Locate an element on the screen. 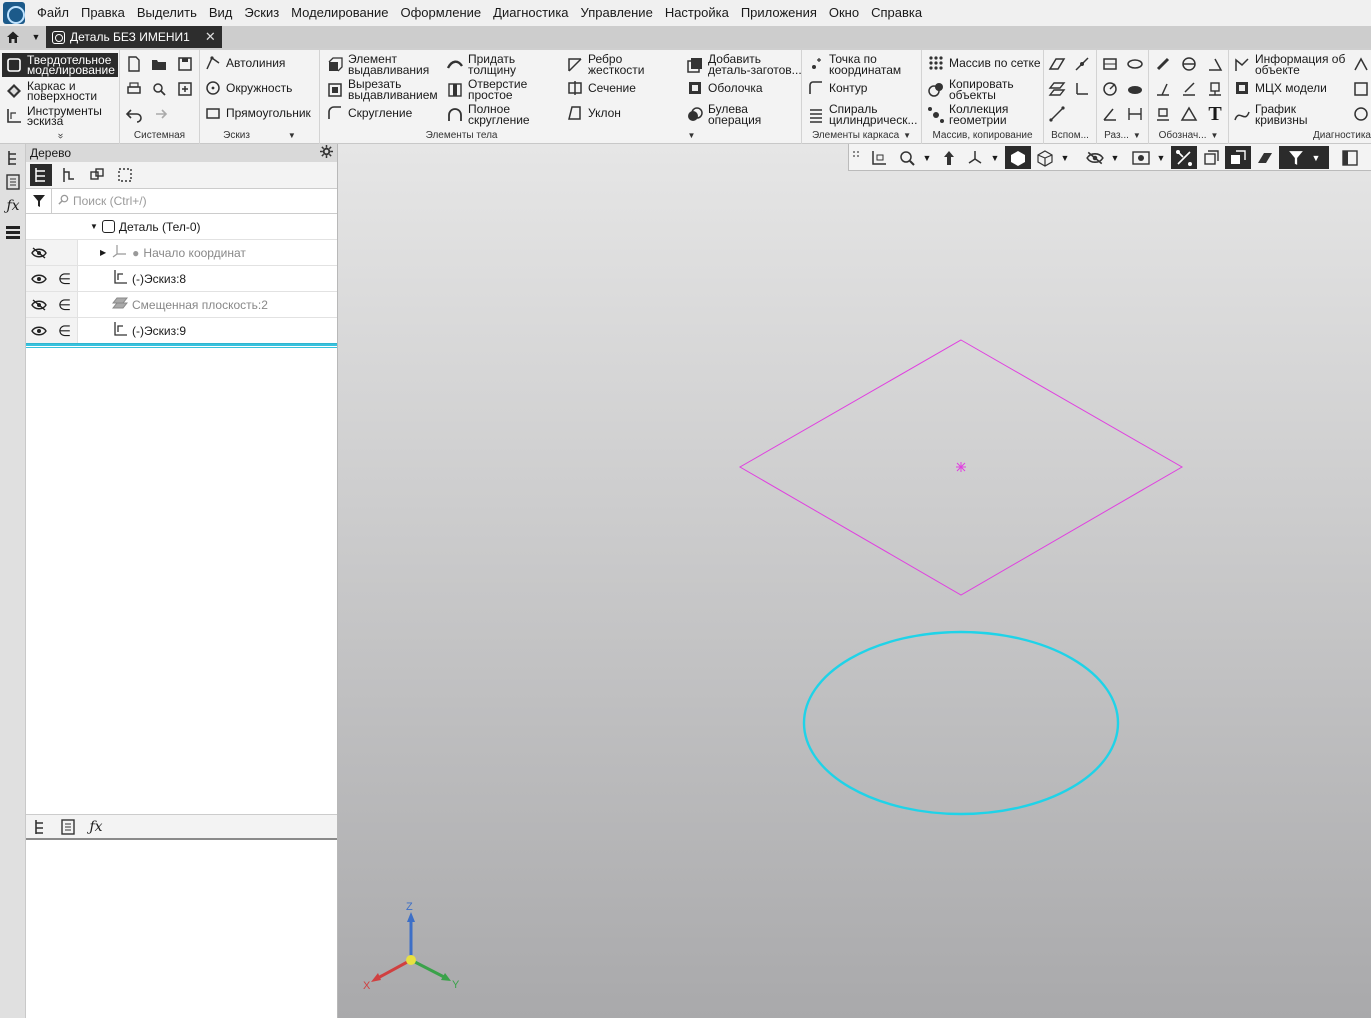 The width and height of the screenshot is (1371, 1018). mass-properties-button: МЦХ модели is located at coordinates (1280, 88).